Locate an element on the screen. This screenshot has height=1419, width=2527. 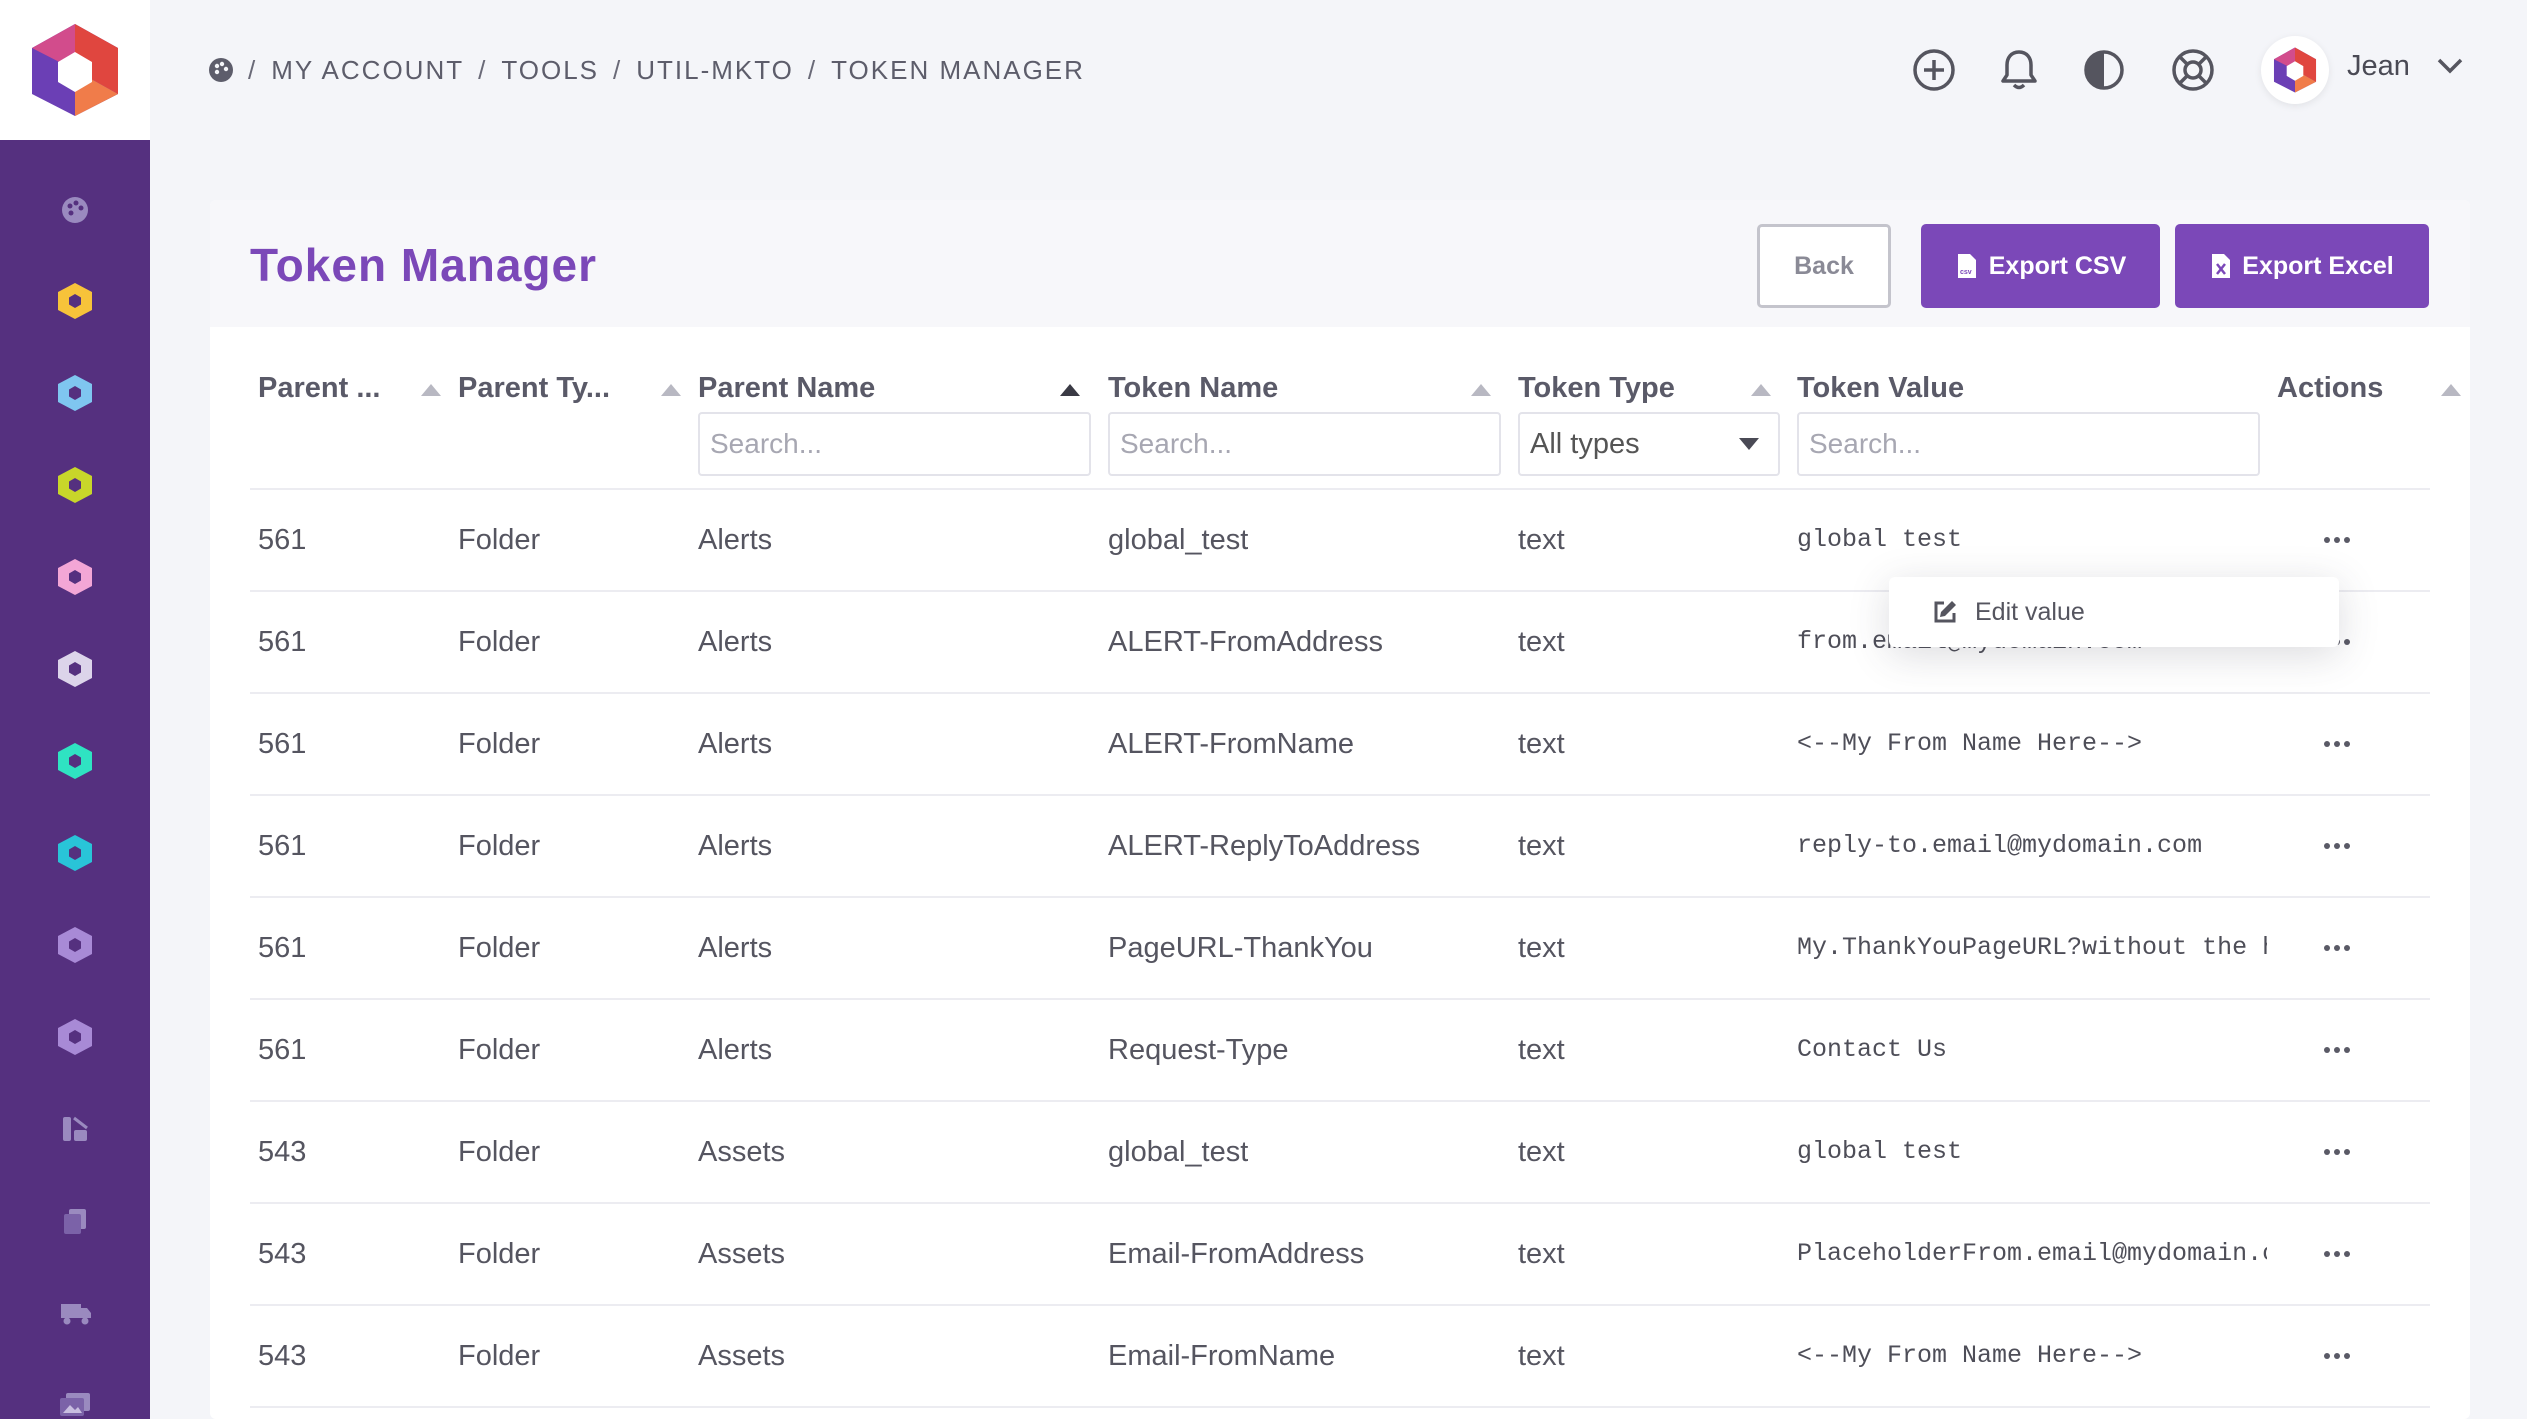
edit-value-menu-item: Edit value is located at coordinates (2114, 612).